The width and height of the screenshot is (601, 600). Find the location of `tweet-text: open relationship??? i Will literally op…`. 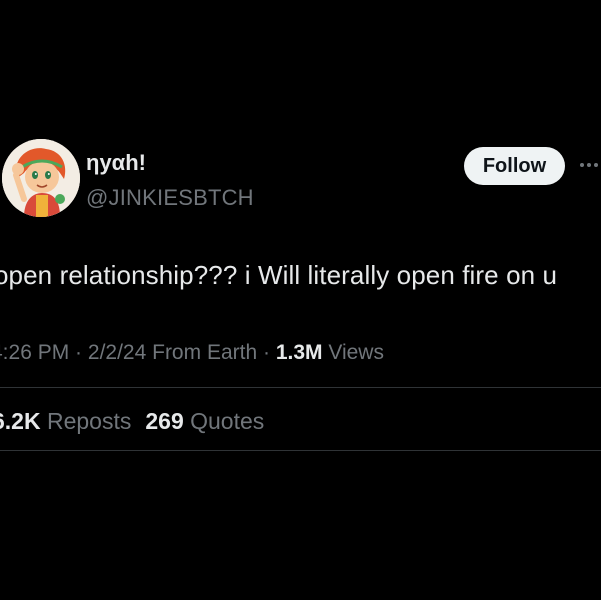

tweet-text: open relationship??? i Will literally op… is located at coordinates (279, 275).